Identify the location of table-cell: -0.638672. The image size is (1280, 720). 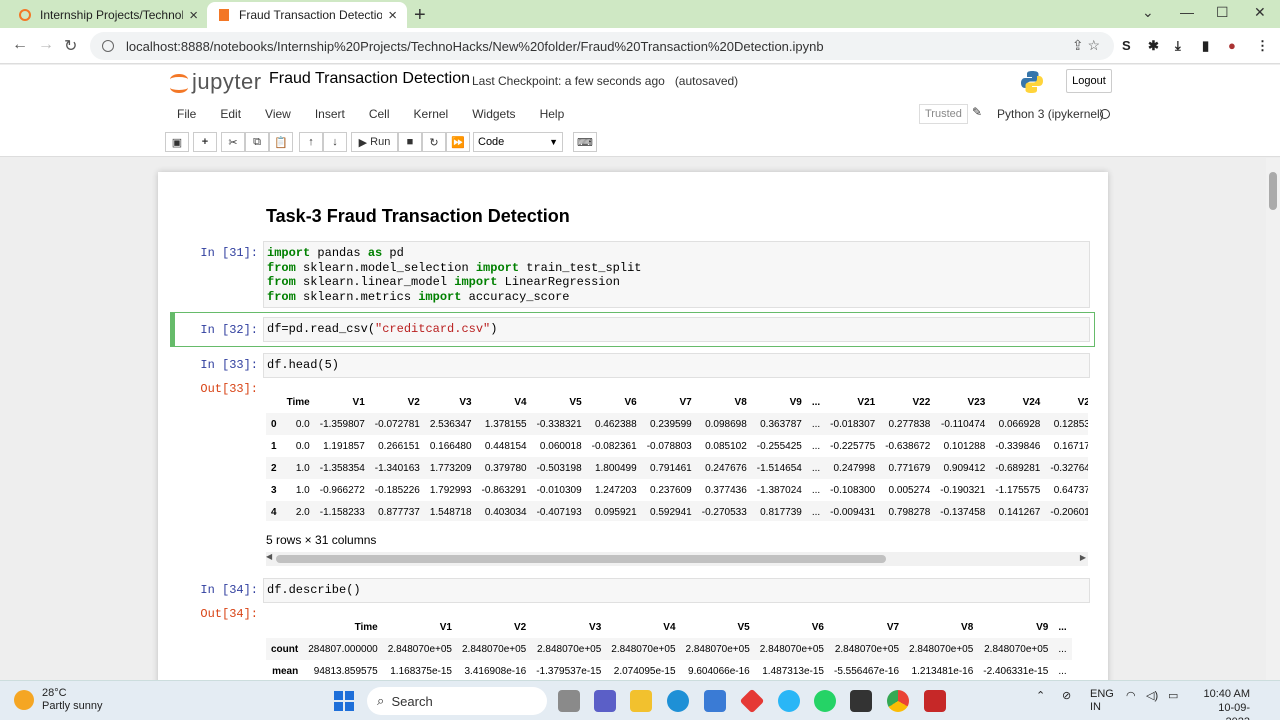
(908, 446).